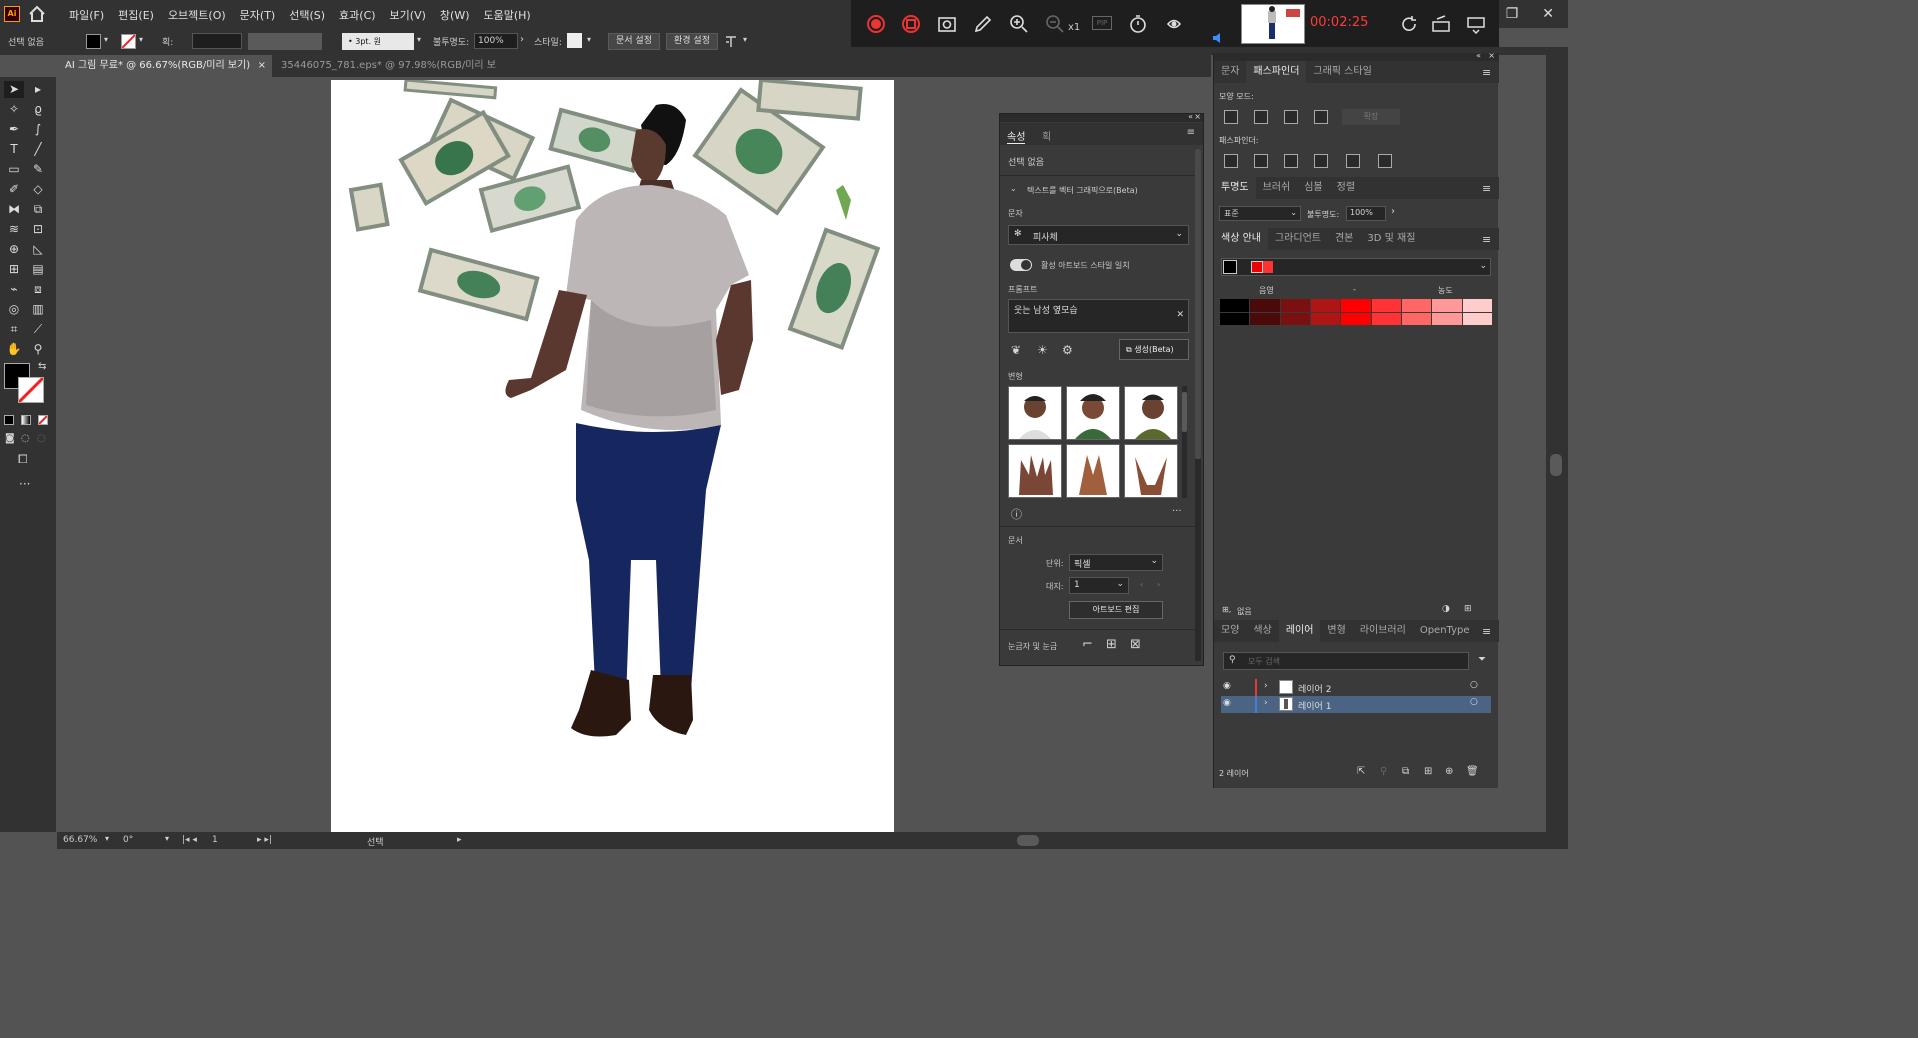 This screenshot has width=1918, height=1038. Describe the element at coordinates (1230, 267) in the screenshot. I see `base-color-swatch` at that location.